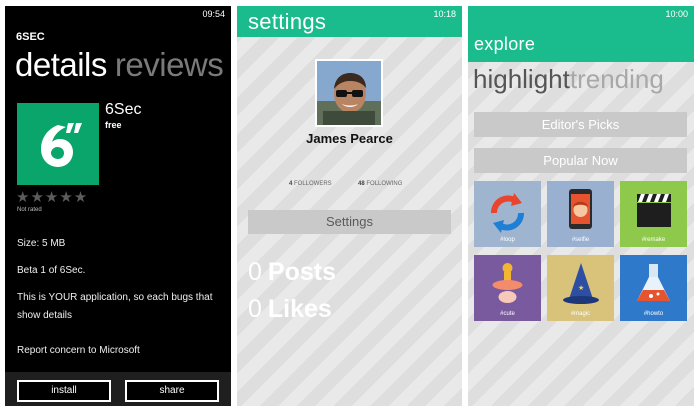 Image resolution: width=699 pixels, height=412 pixels. I want to click on category-label: #howto, so click(653, 314).